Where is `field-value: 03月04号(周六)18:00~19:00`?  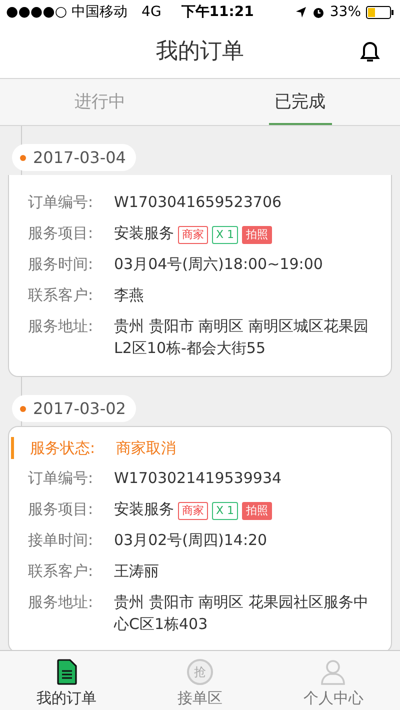
field-value: 03月04号(周六)18:00~19:00 is located at coordinates (218, 264).